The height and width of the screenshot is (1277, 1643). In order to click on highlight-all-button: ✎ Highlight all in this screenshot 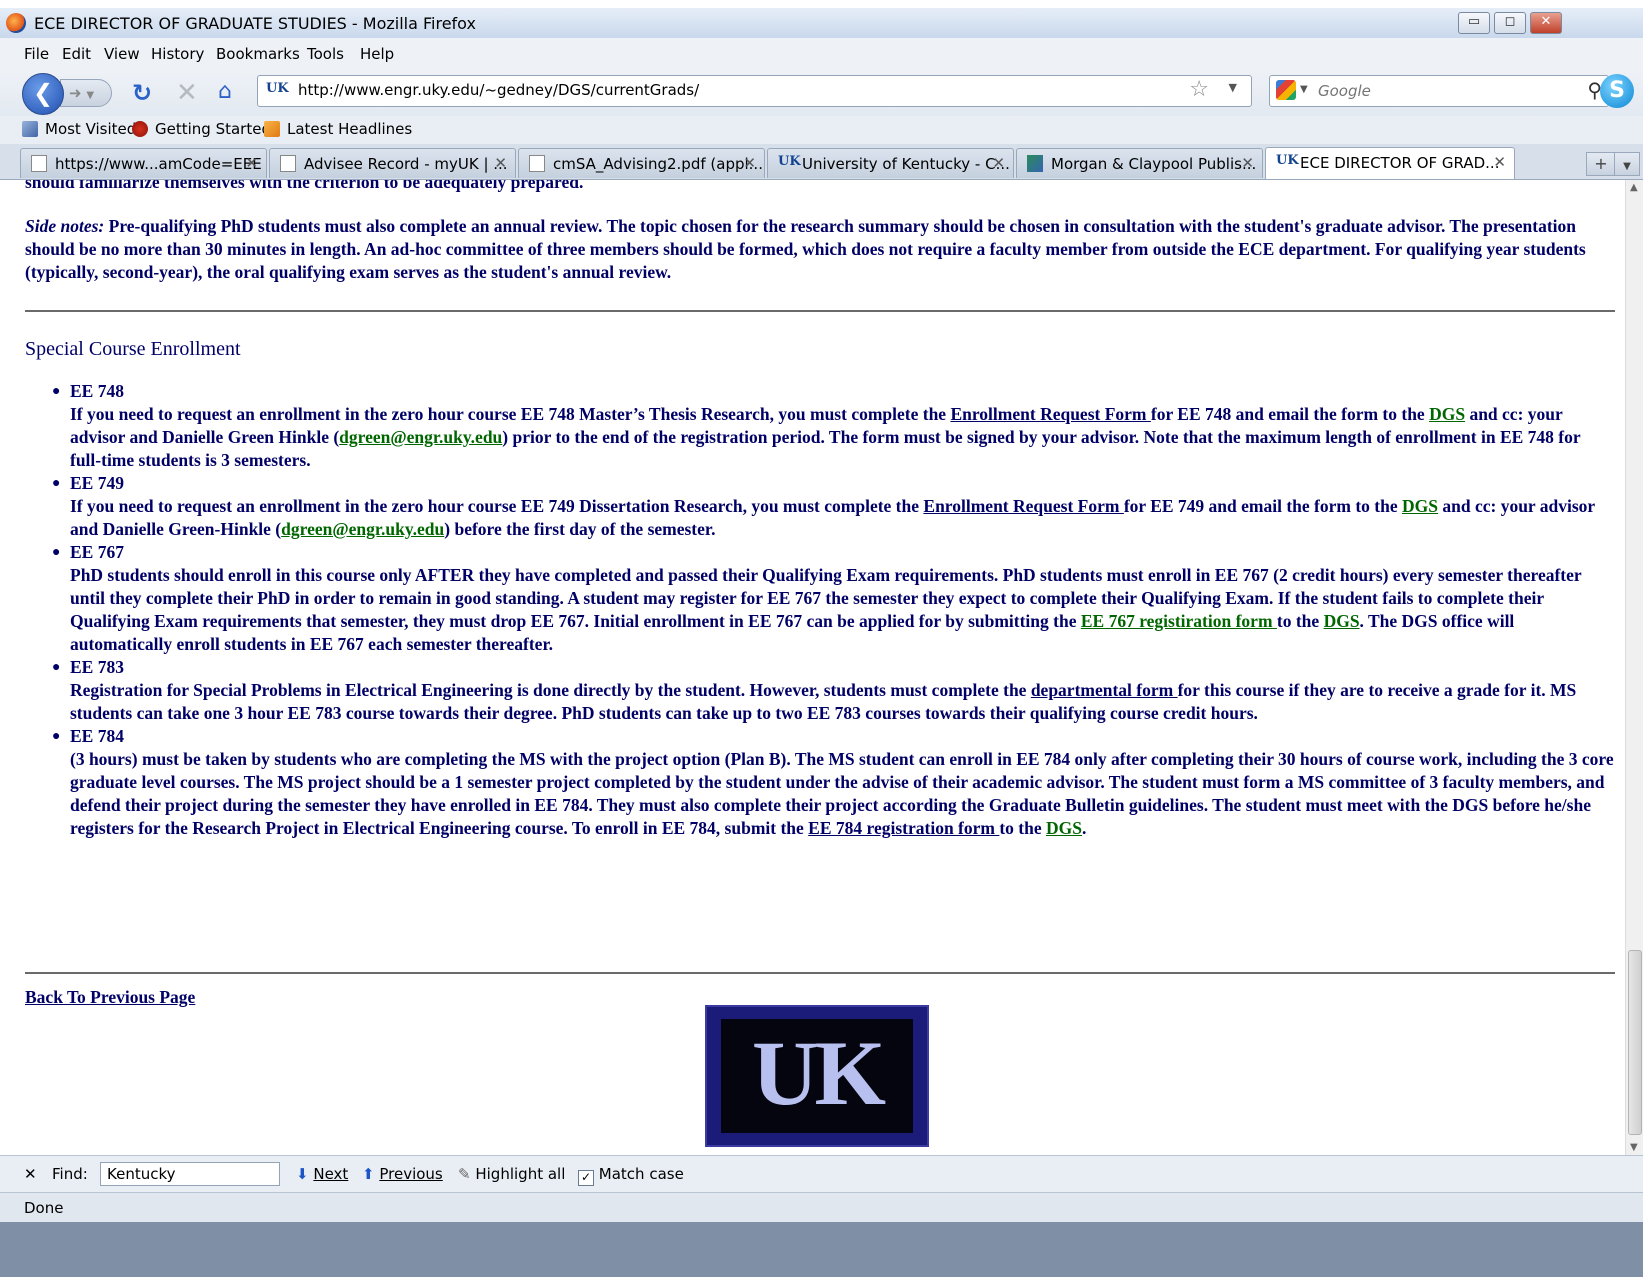, I will do `click(511, 1174)`.